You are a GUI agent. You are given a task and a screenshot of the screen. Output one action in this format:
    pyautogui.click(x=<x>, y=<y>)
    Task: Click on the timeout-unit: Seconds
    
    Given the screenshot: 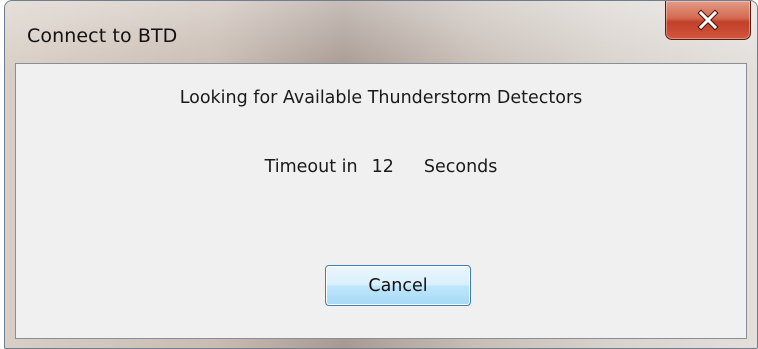 What is the action you would take?
    pyautogui.click(x=460, y=167)
    